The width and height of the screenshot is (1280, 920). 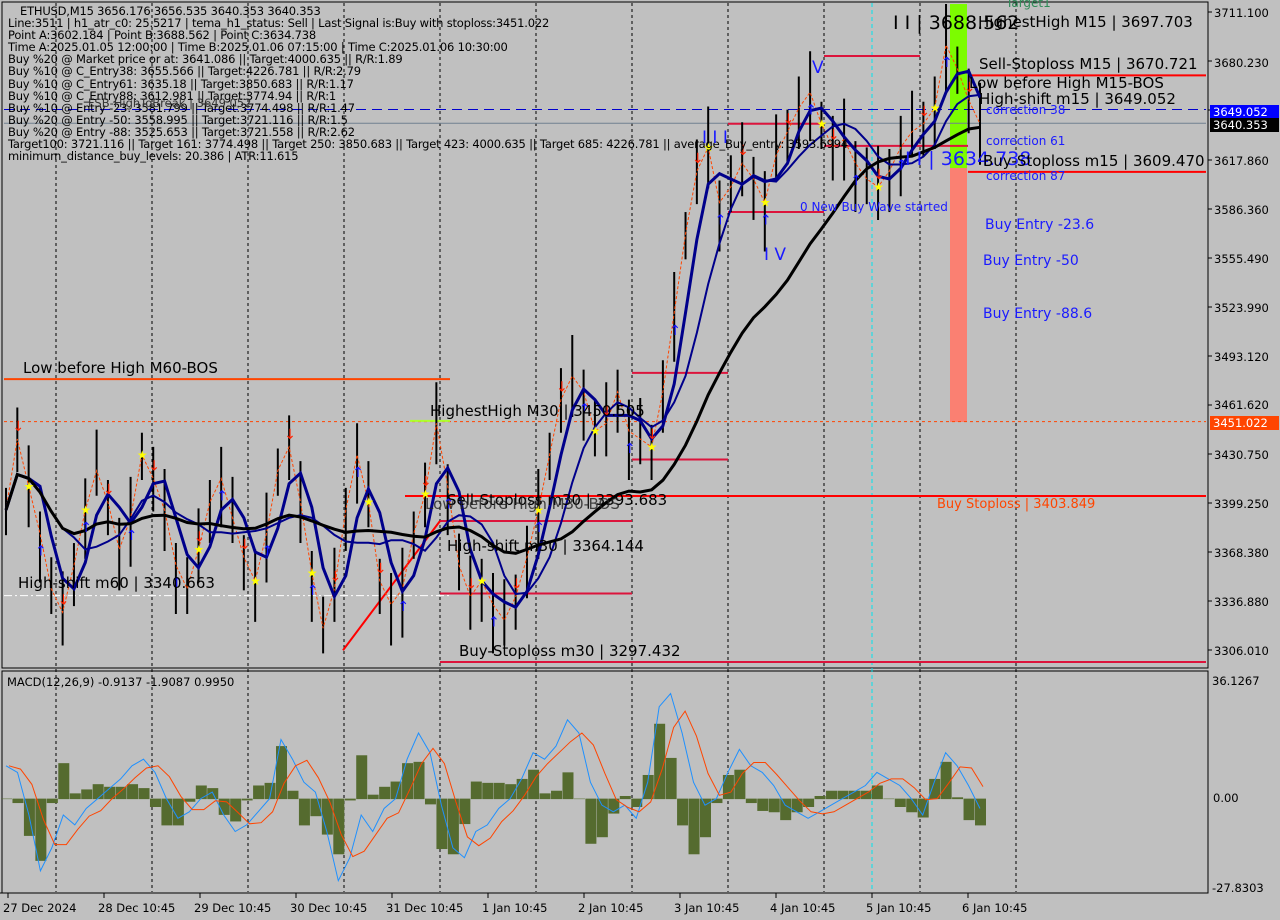 What do you see at coordinates (522, 504) in the screenshot?
I see `level-low-before-high-m30: Low before High M30-BOS` at bounding box center [522, 504].